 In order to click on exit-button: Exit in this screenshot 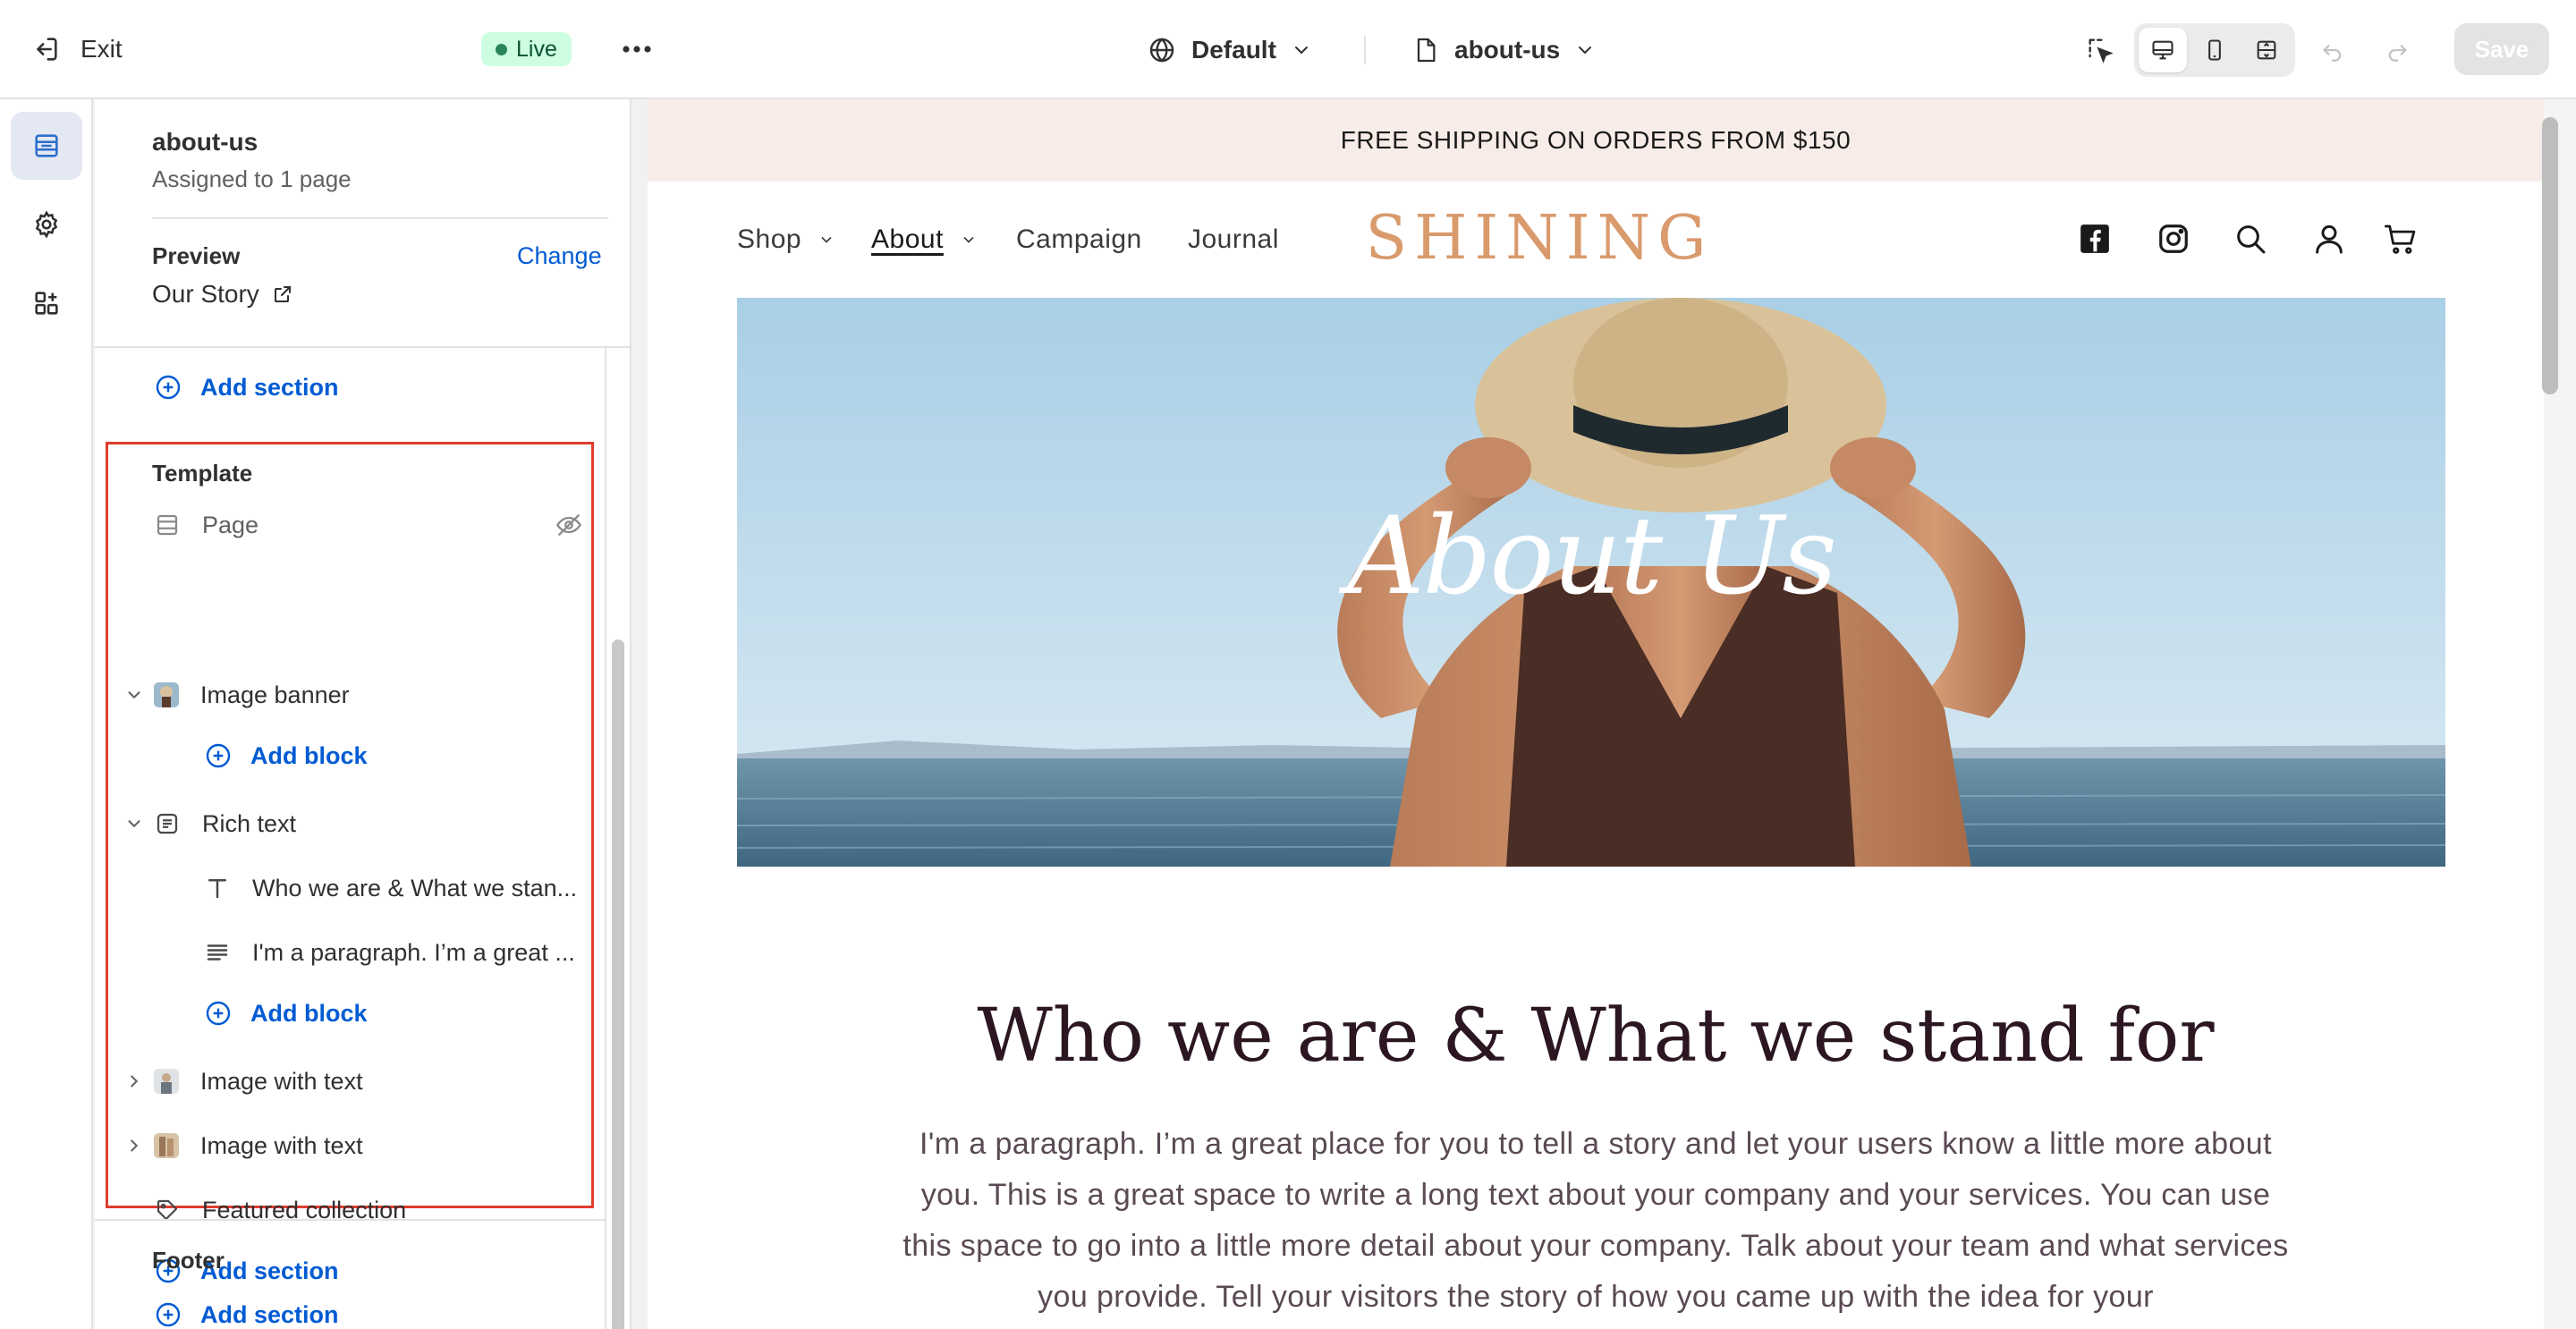, I will do `click(76, 49)`.